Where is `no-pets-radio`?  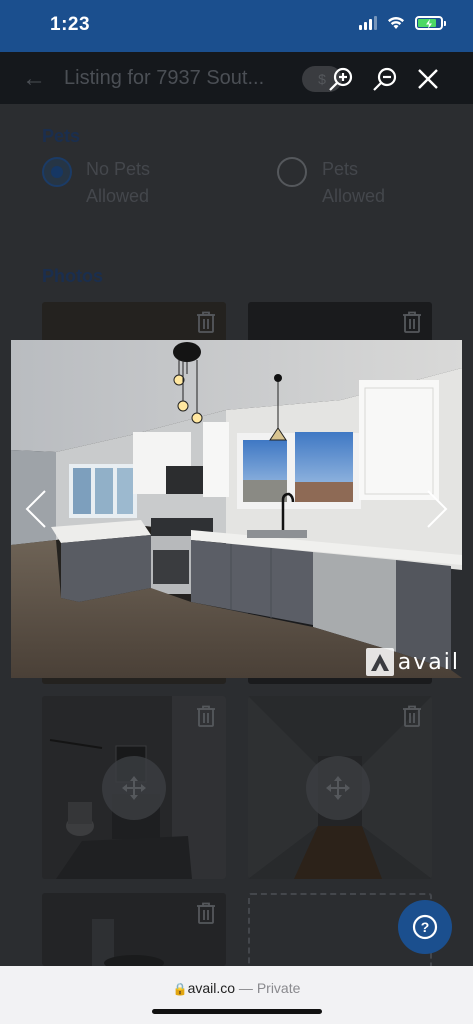 no-pets-radio is located at coordinates (57, 172).